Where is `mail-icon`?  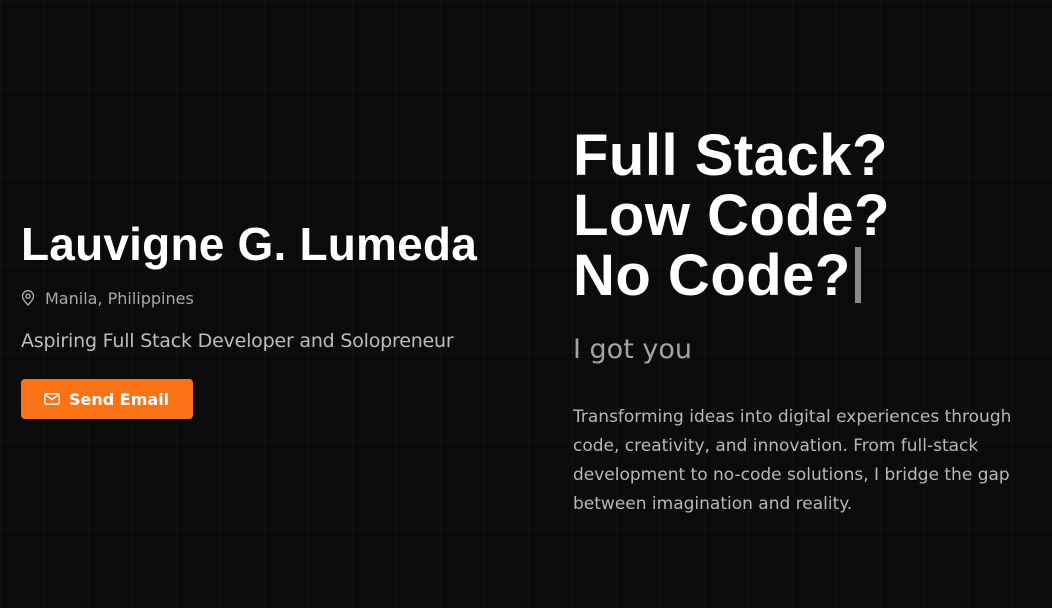
mail-icon is located at coordinates (52, 399).